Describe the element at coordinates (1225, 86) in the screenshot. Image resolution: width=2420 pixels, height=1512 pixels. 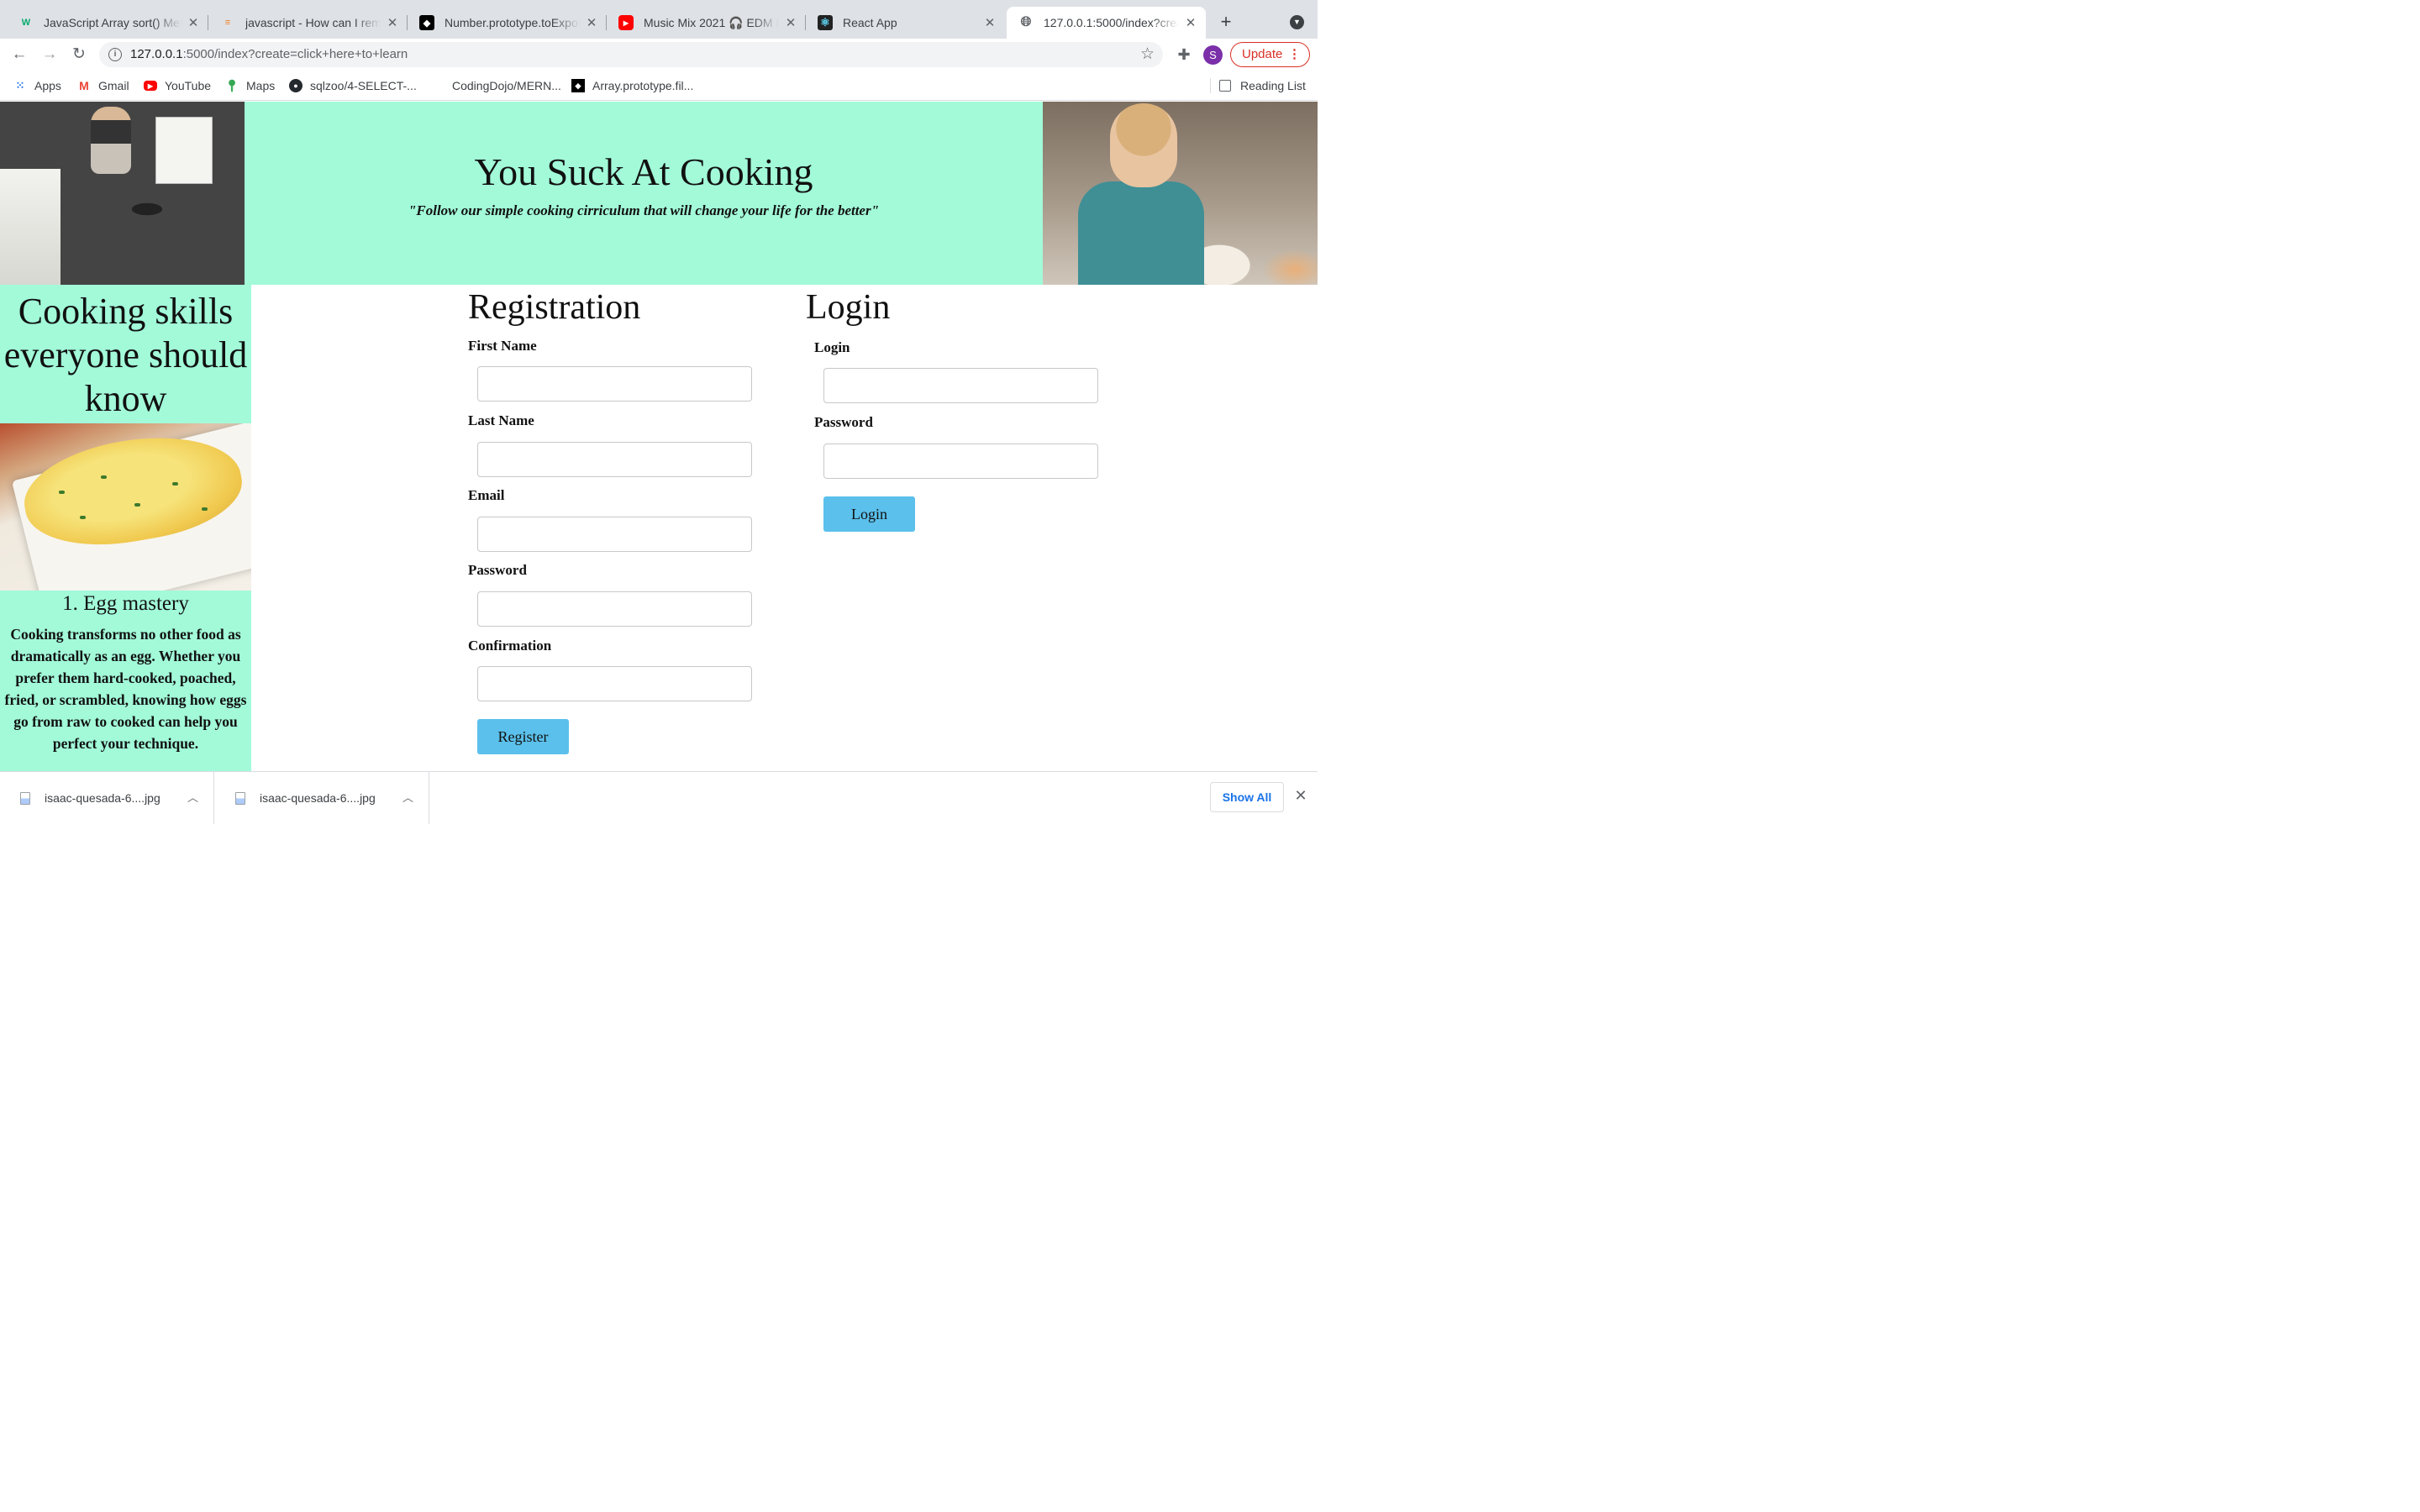
I see `reading-list-icon` at that location.